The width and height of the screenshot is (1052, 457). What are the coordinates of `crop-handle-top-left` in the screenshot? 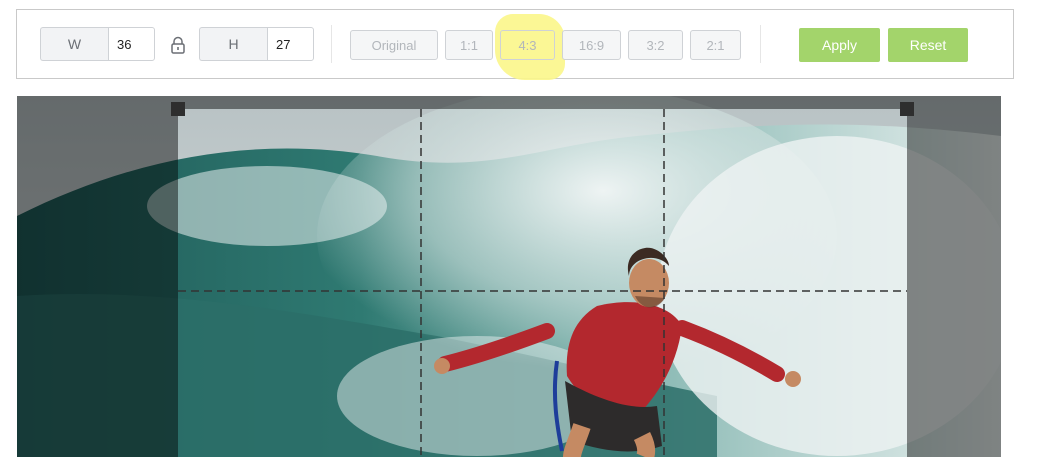 It's located at (178, 109).